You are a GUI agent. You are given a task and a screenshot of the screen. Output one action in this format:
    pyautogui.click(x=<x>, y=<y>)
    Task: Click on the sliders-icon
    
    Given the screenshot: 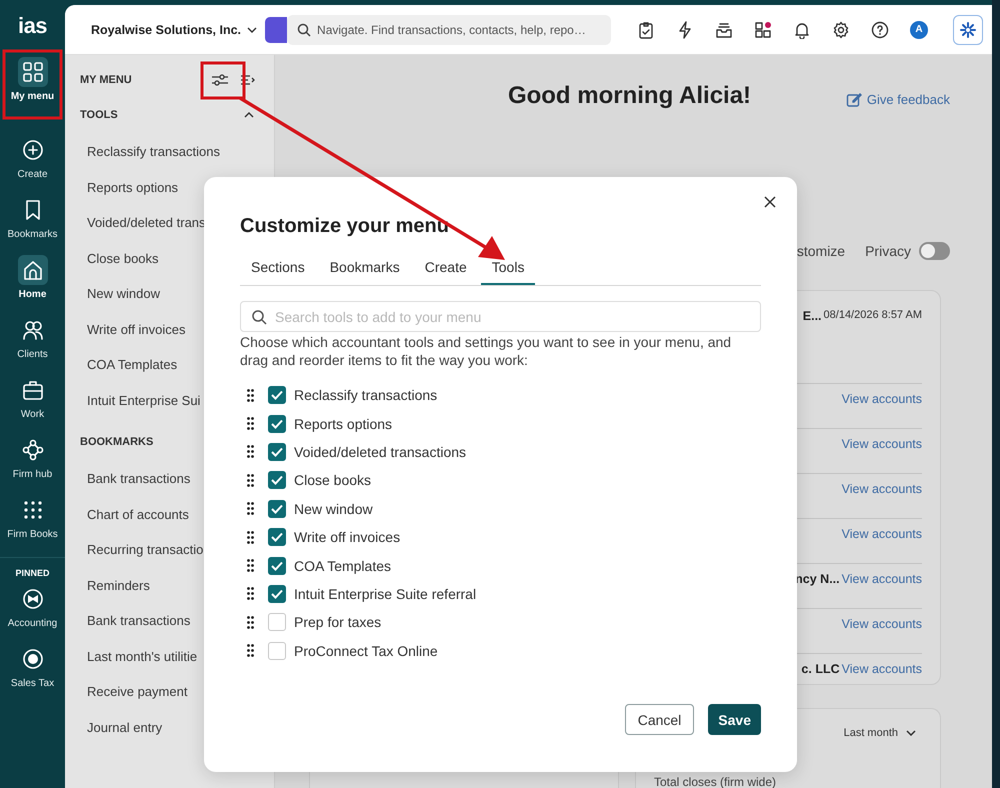 What is the action you would take?
    pyautogui.click(x=220, y=80)
    